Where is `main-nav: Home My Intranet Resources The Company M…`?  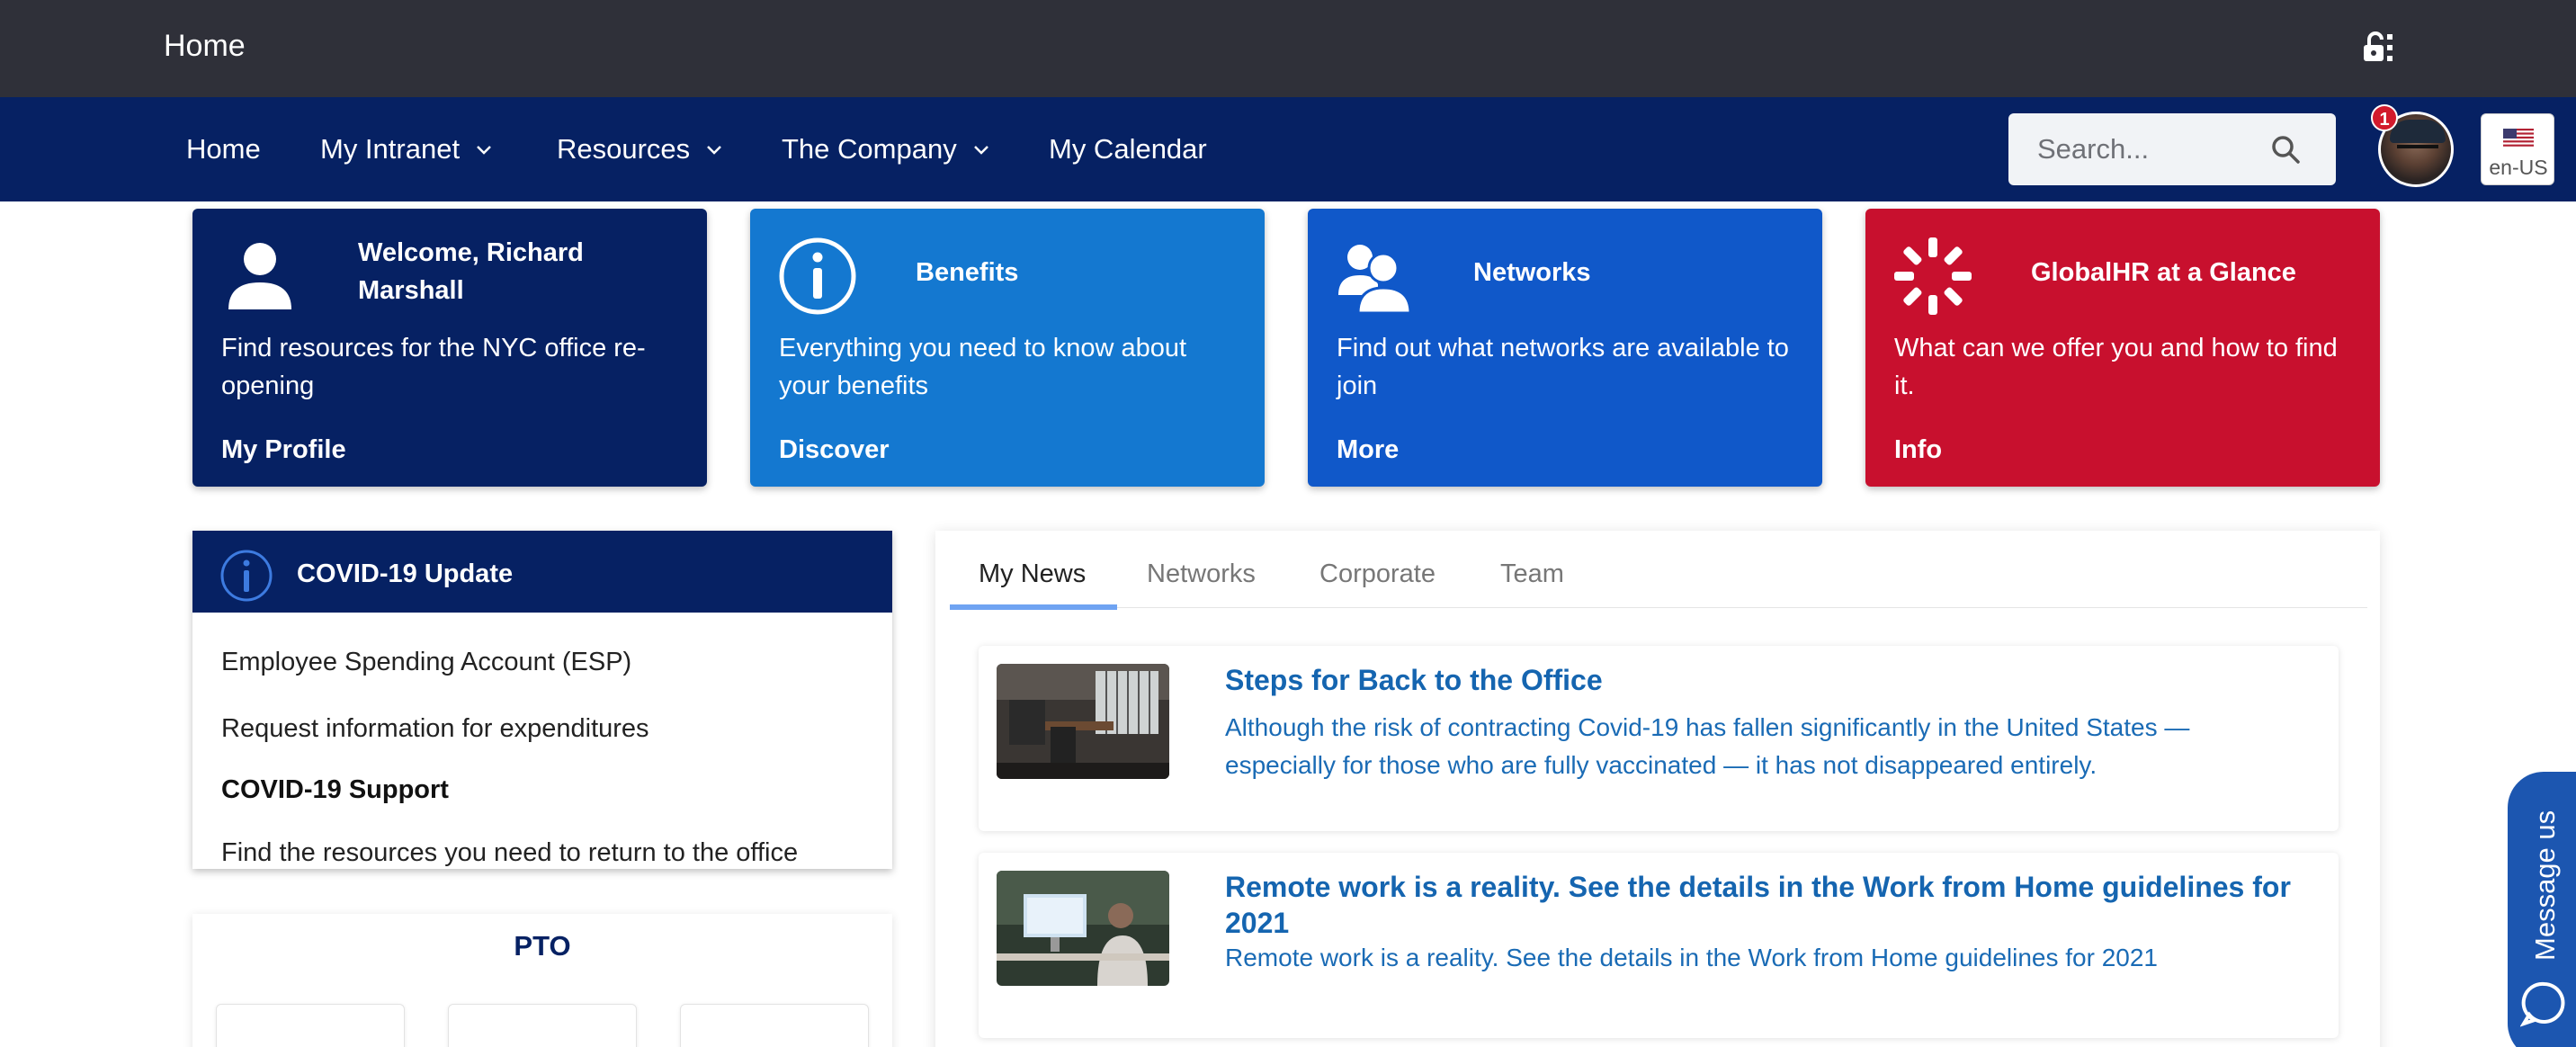 main-nav: Home My Intranet Resources The Company M… is located at coordinates (1288, 149).